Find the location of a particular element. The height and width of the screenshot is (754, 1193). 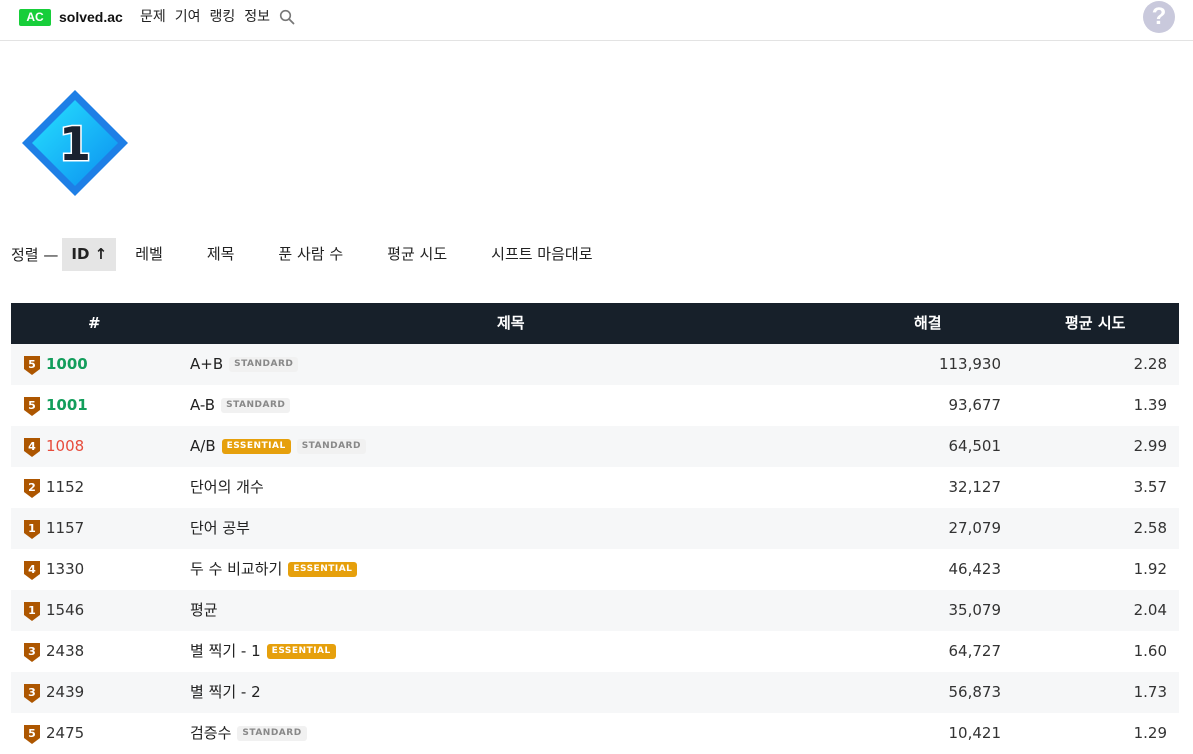

sort-option-id: ID ↑ is located at coordinates (89, 254).